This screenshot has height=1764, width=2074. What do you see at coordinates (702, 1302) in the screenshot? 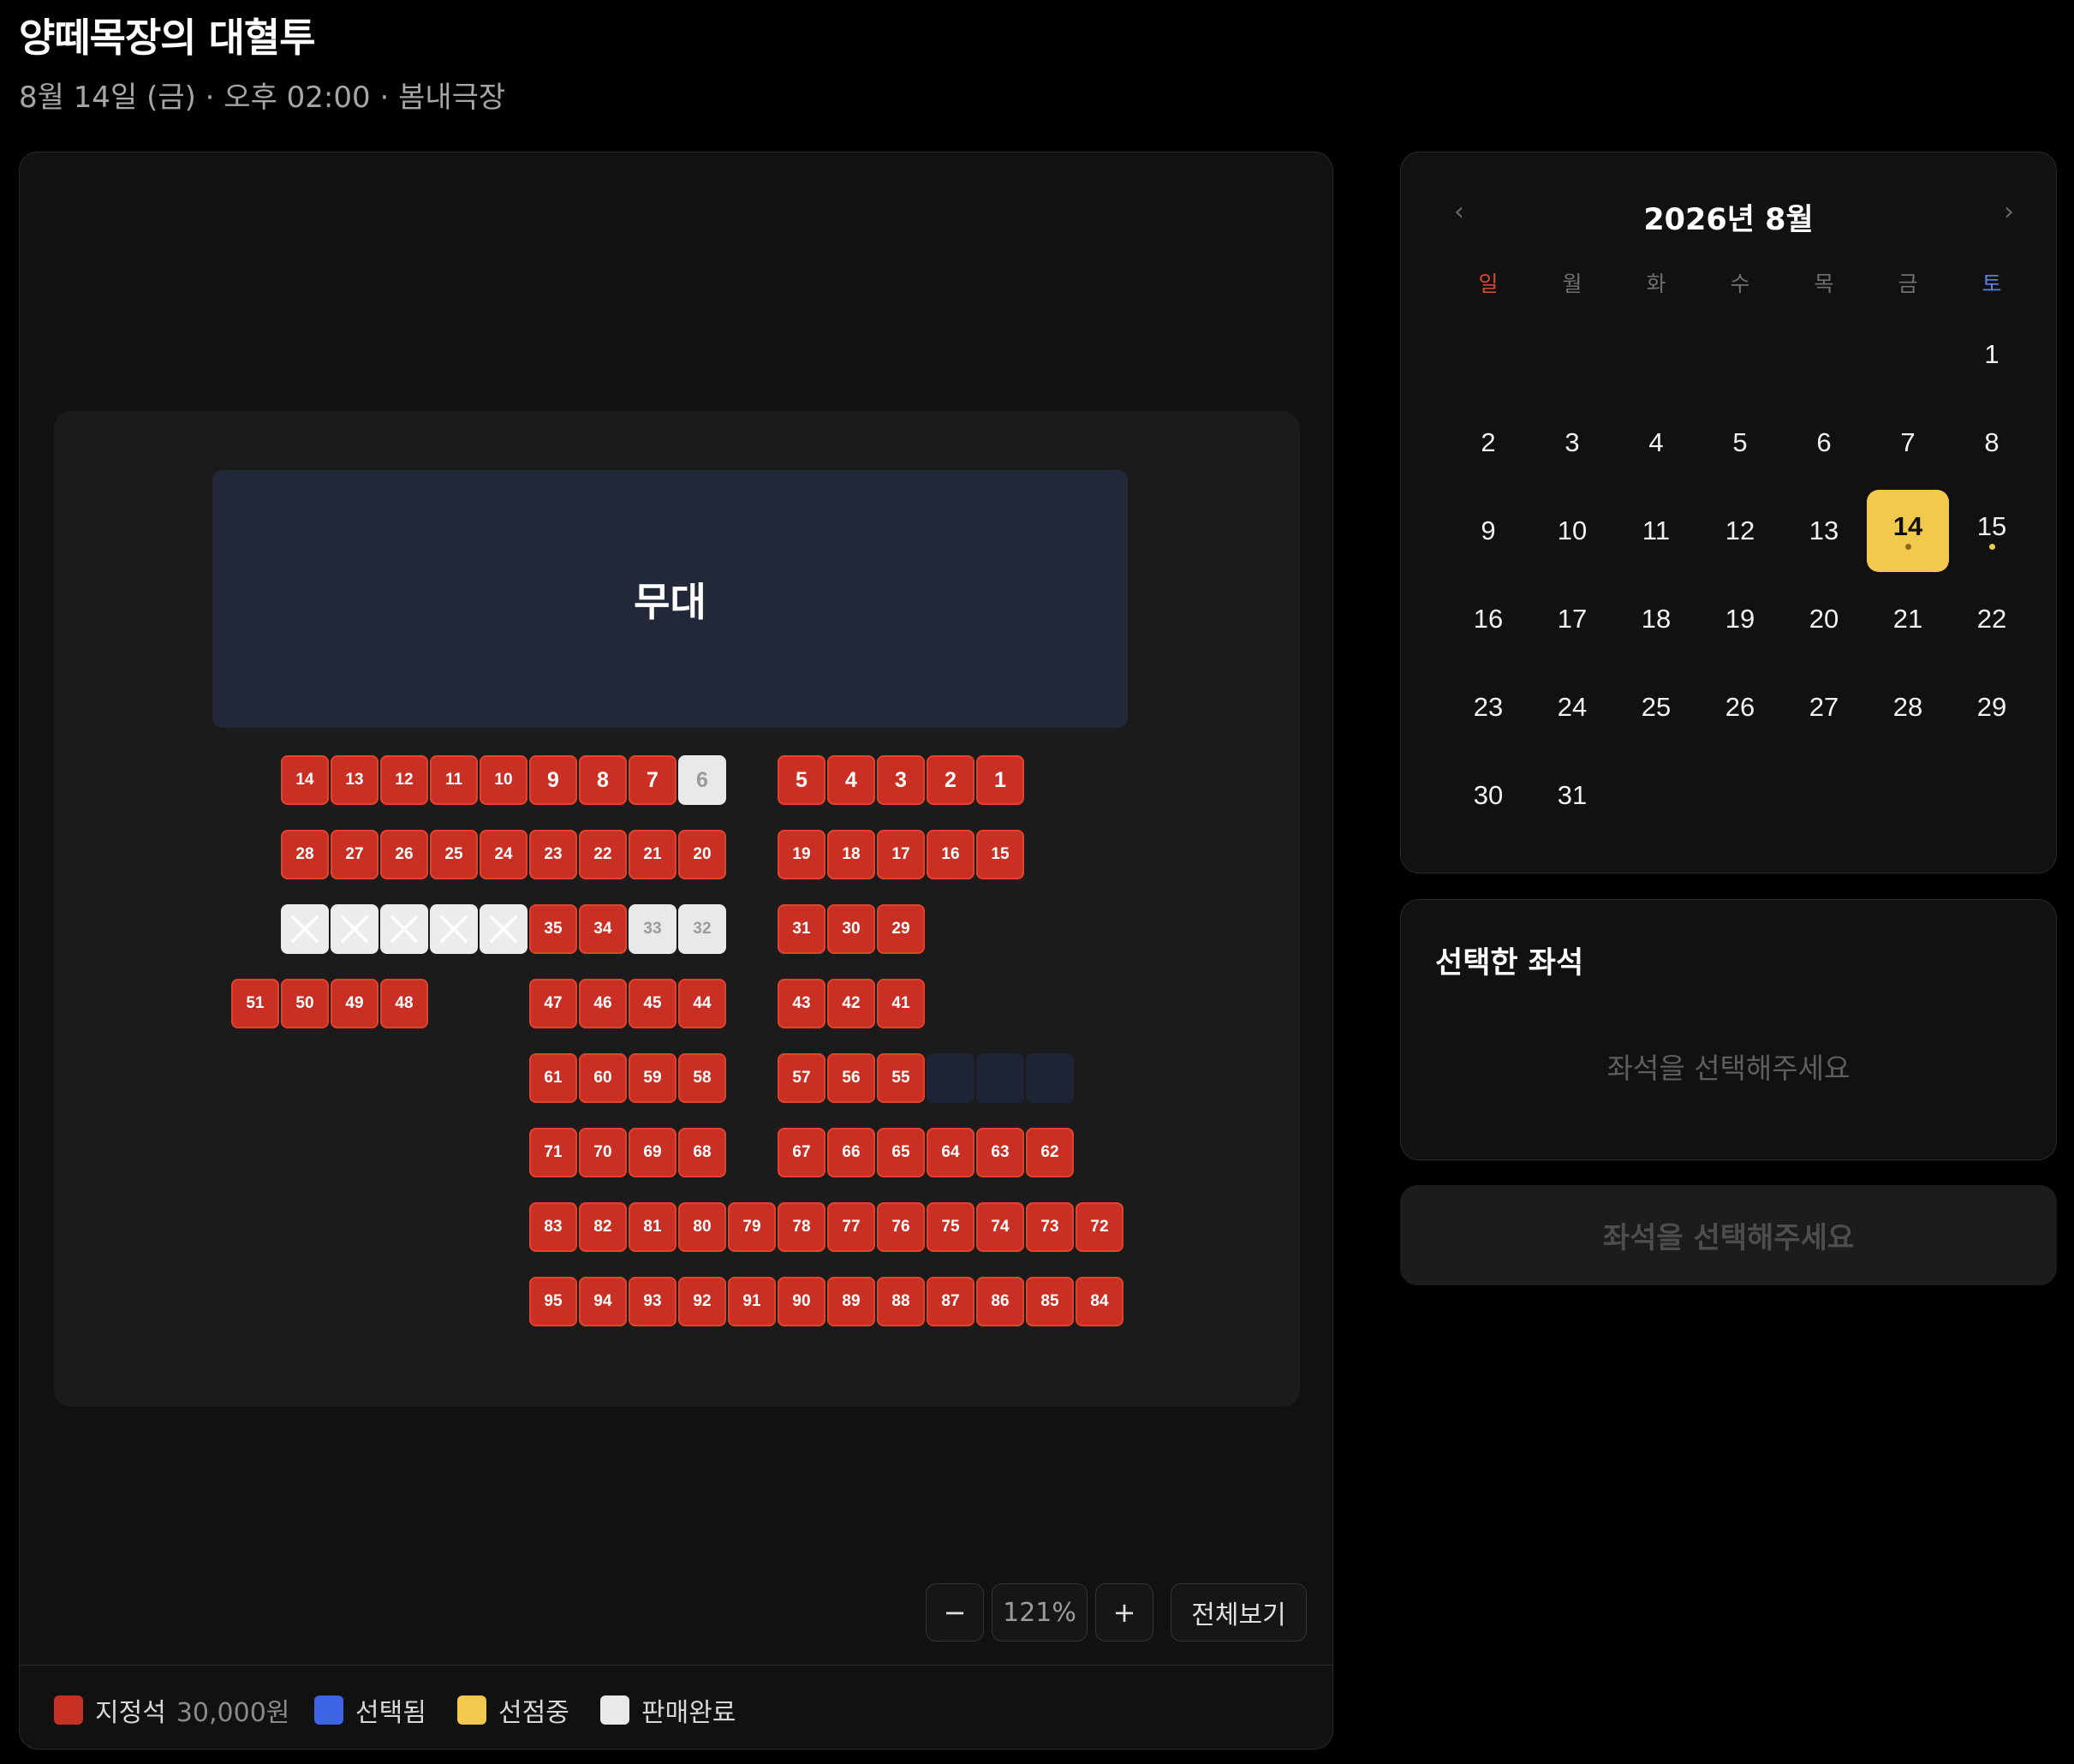
I see `seat-92: 92` at bounding box center [702, 1302].